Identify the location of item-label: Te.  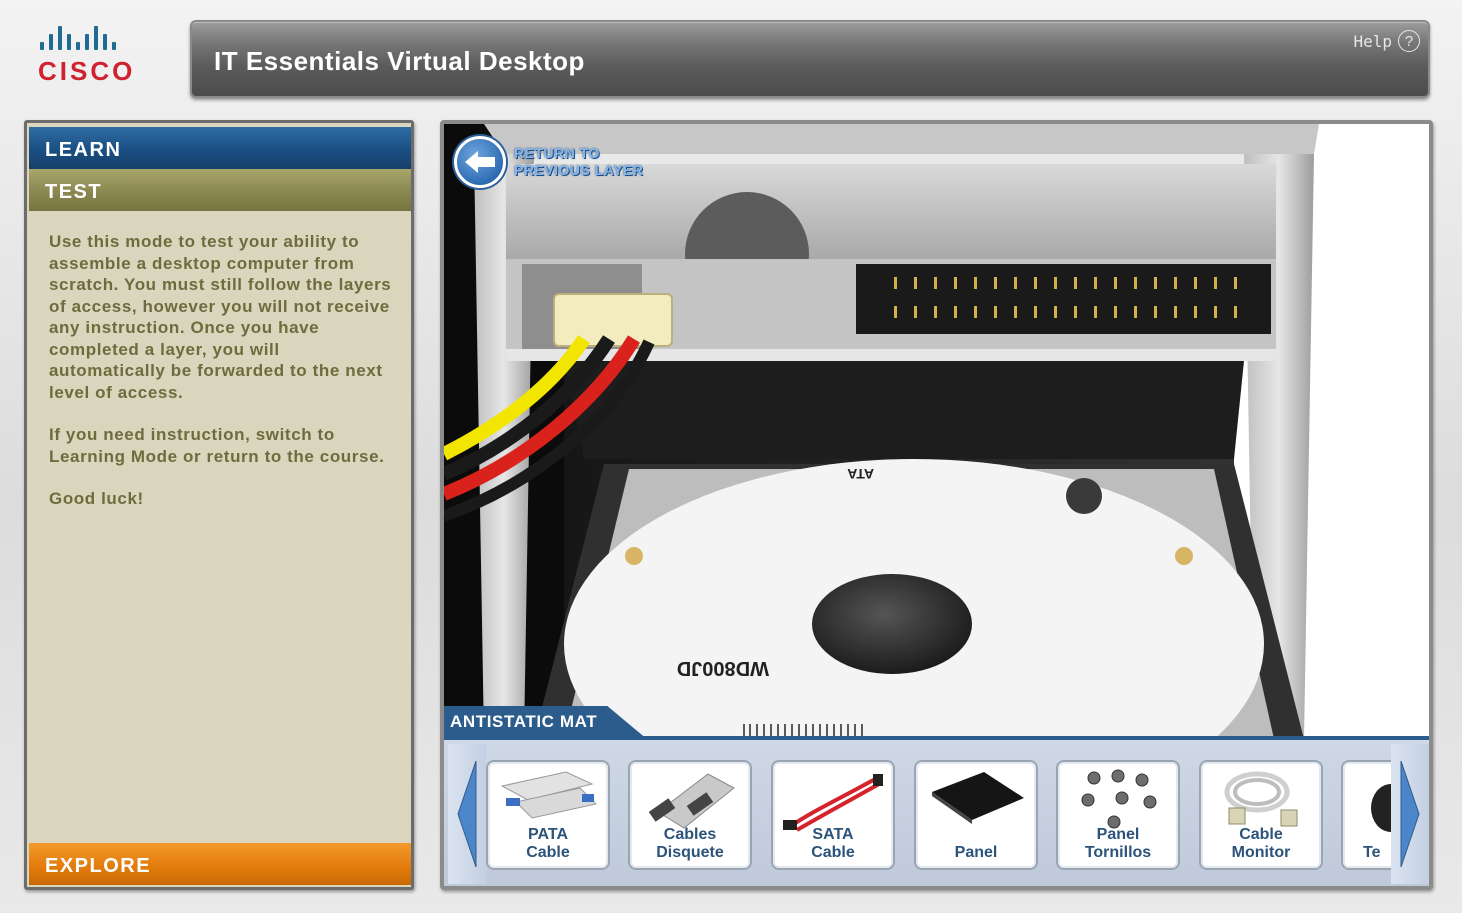
(1372, 852).